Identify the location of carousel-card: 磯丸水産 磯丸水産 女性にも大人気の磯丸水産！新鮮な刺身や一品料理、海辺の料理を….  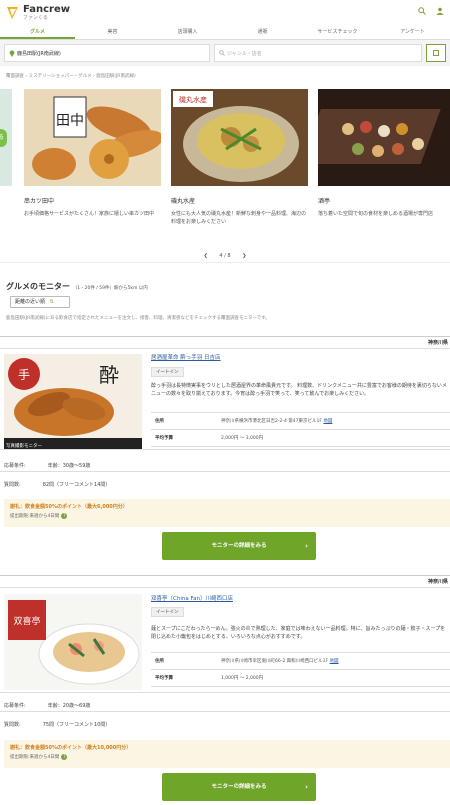
(239, 157).